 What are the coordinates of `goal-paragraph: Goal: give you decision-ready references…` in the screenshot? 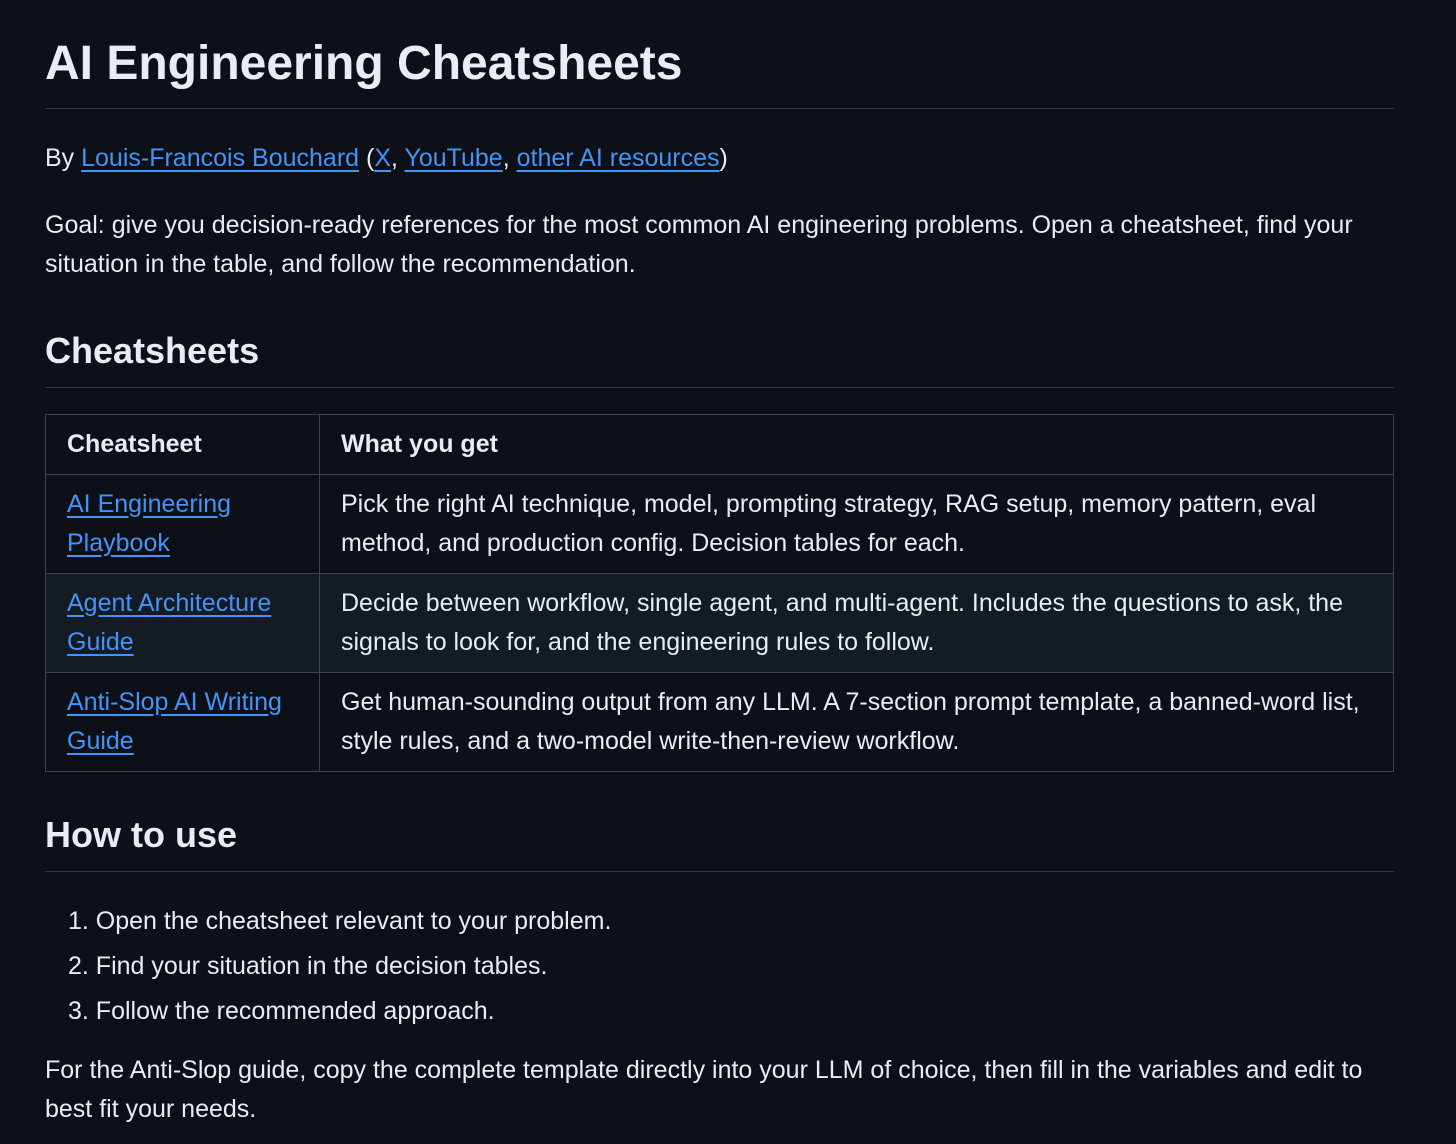 It's located at (699, 244).